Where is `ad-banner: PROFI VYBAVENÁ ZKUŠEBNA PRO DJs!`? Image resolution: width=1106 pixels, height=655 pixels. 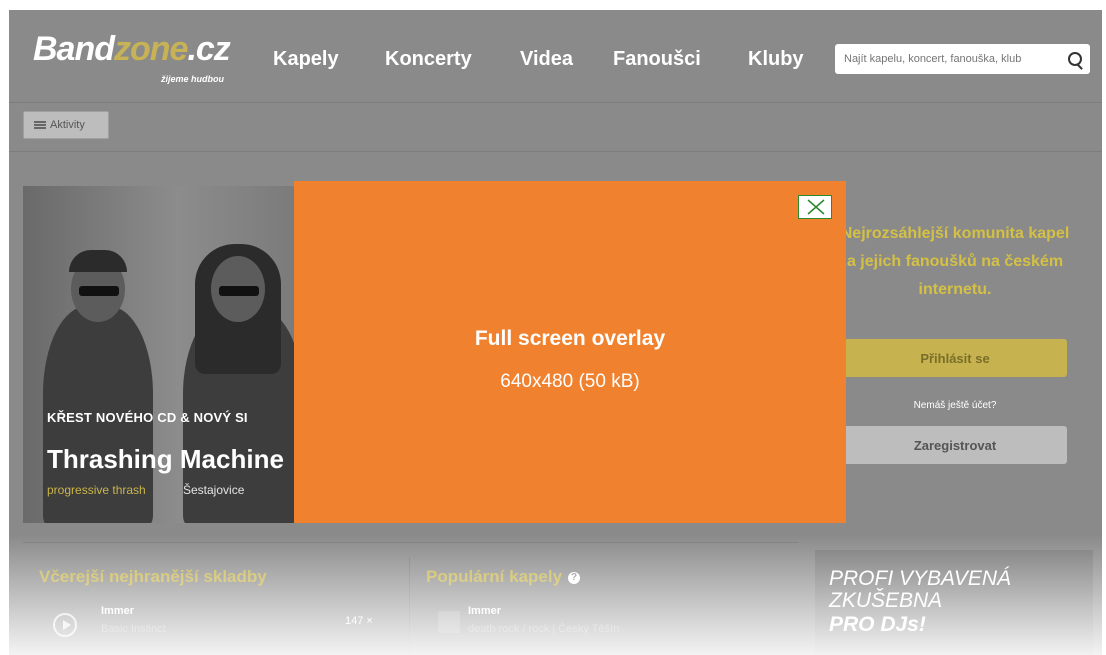
ad-banner: PROFI VYBAVENÁ ZKUŠEBNA PRO DJs! is located at coordinates (954, 602).